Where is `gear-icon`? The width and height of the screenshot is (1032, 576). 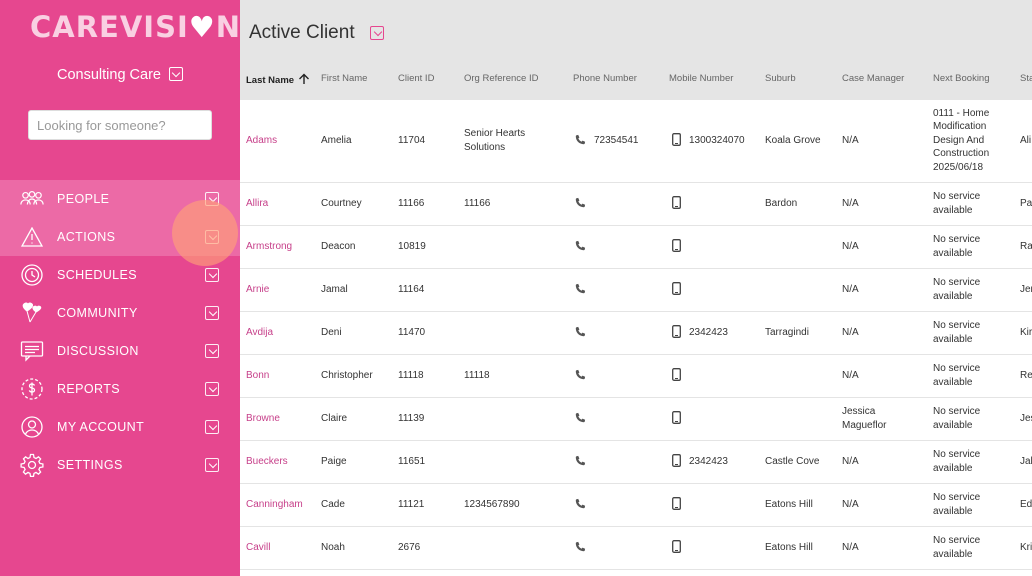 gear-icon is located at coordinates (32, 465).